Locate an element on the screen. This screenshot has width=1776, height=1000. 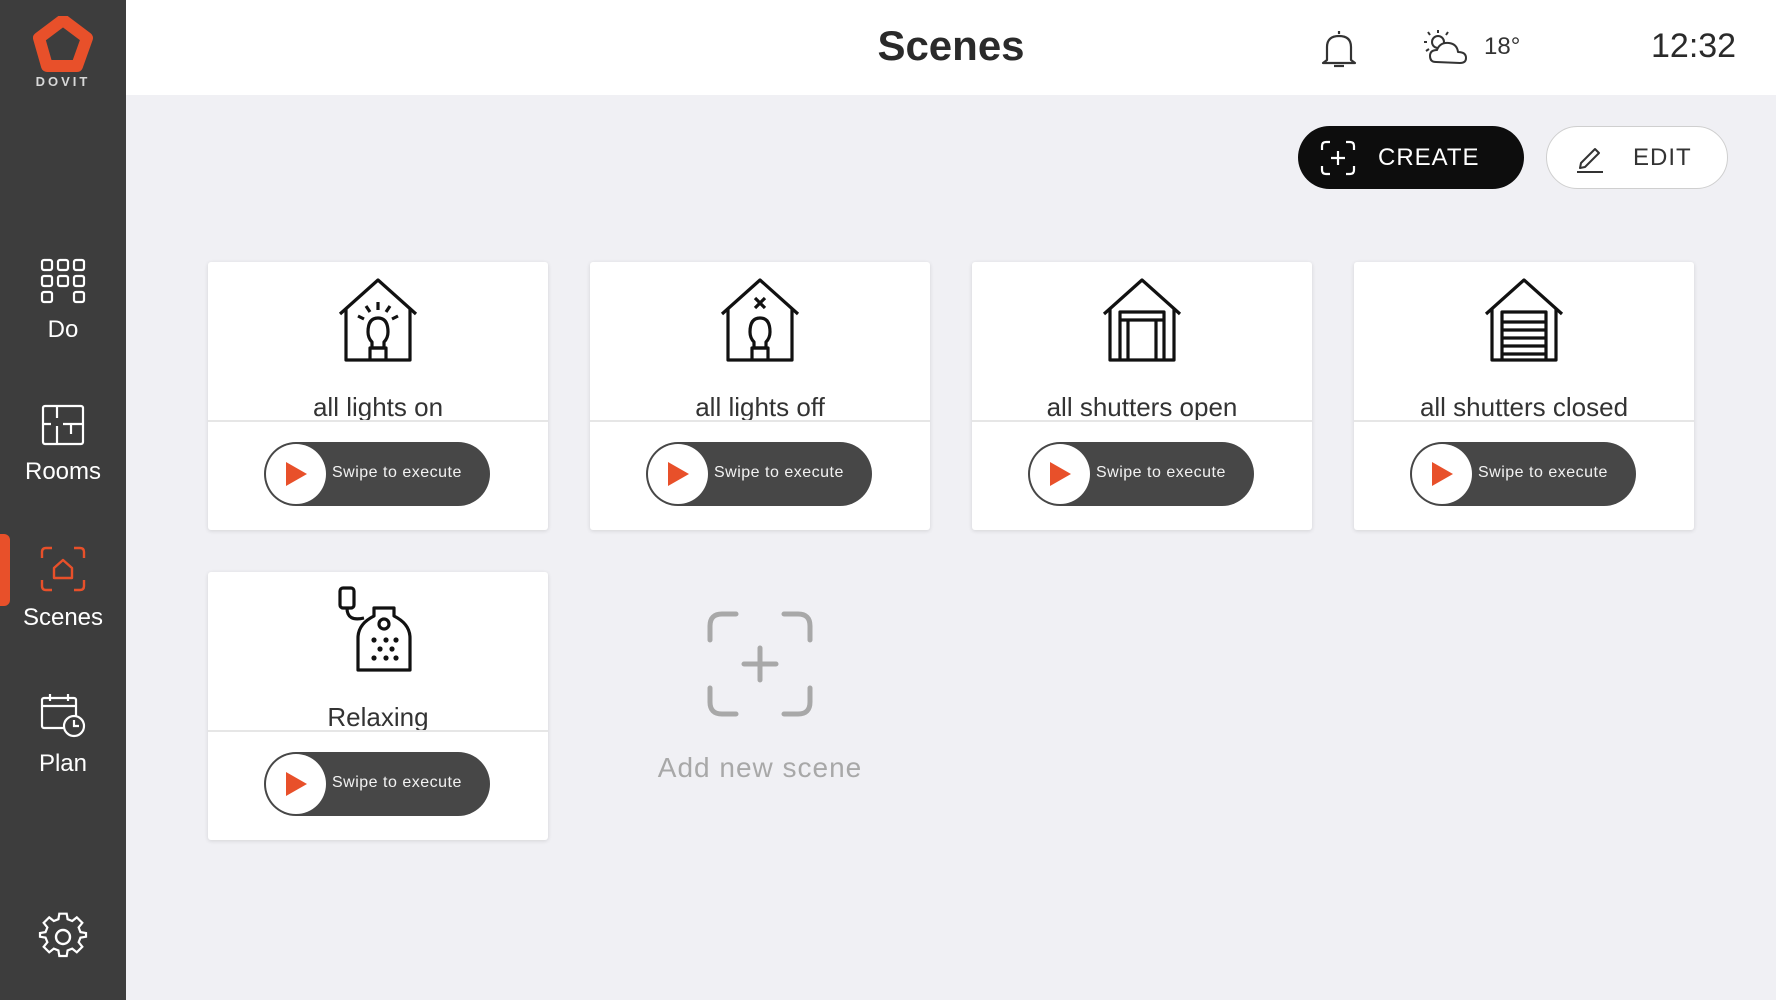
dovit-logo-icon is located at coordinates (63, 44).